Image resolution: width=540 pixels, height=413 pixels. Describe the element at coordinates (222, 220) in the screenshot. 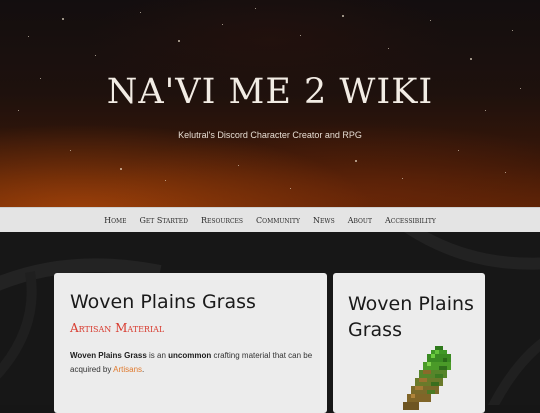

I see `nav-resources: Resources` at that location.